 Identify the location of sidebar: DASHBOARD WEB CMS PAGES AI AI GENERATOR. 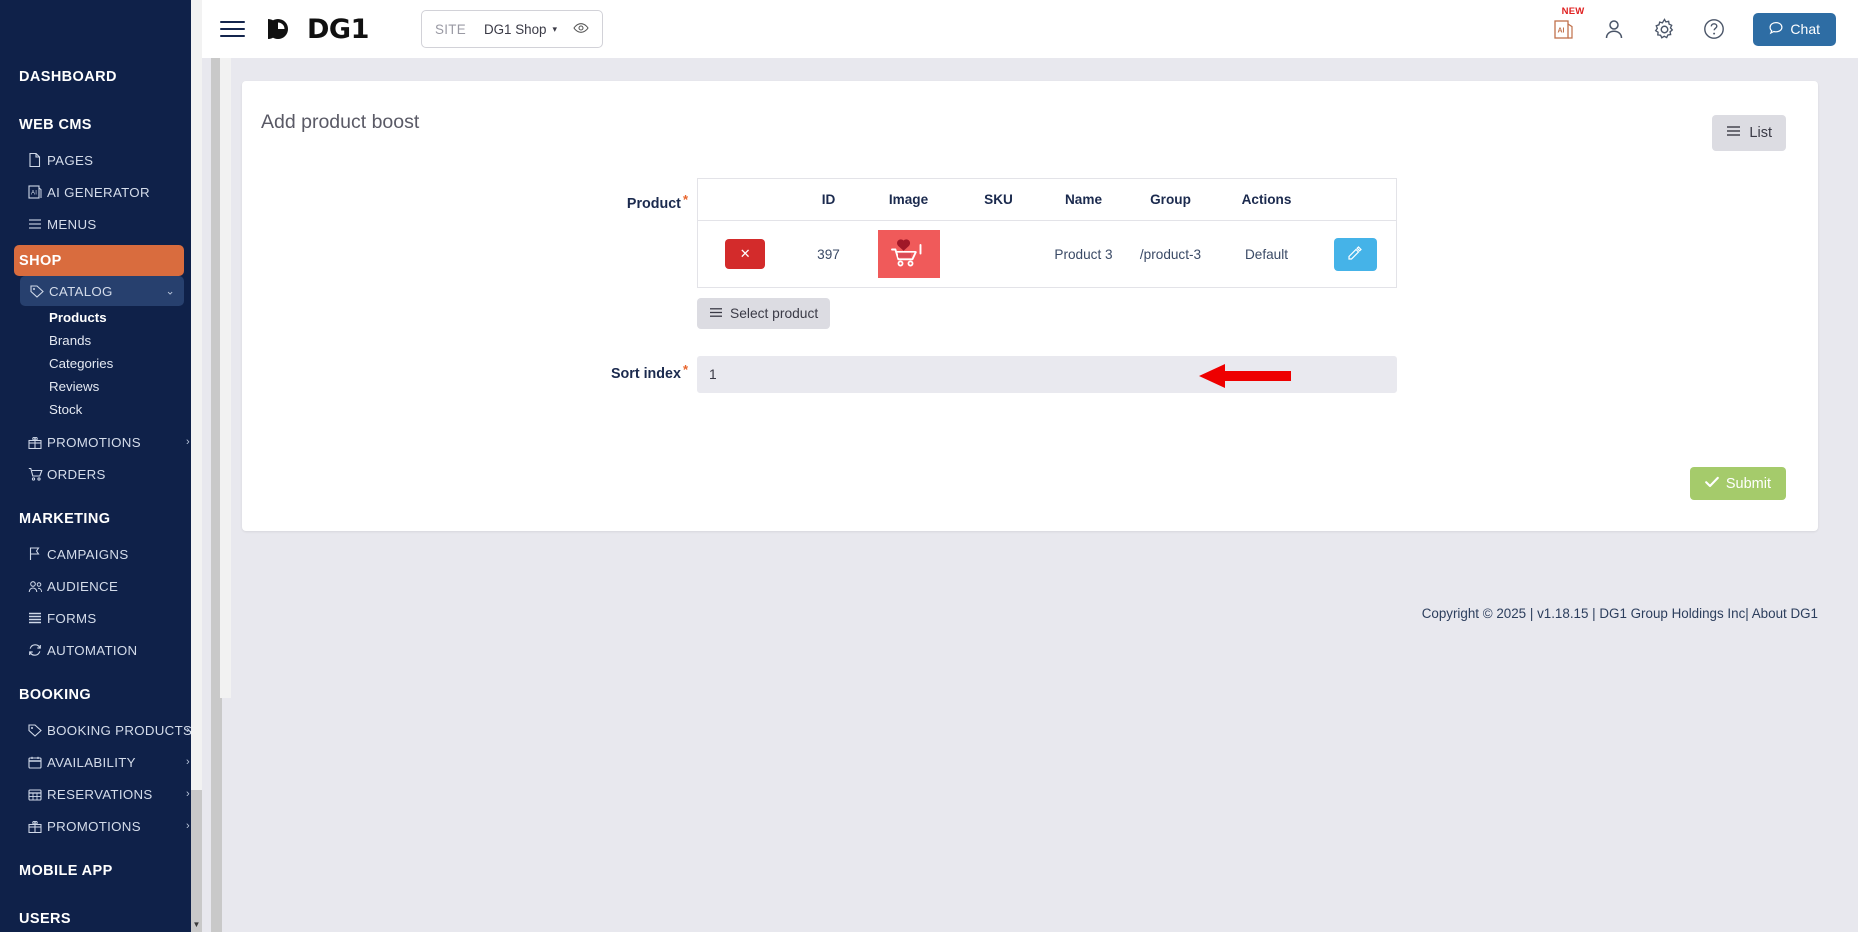
(101, 466).